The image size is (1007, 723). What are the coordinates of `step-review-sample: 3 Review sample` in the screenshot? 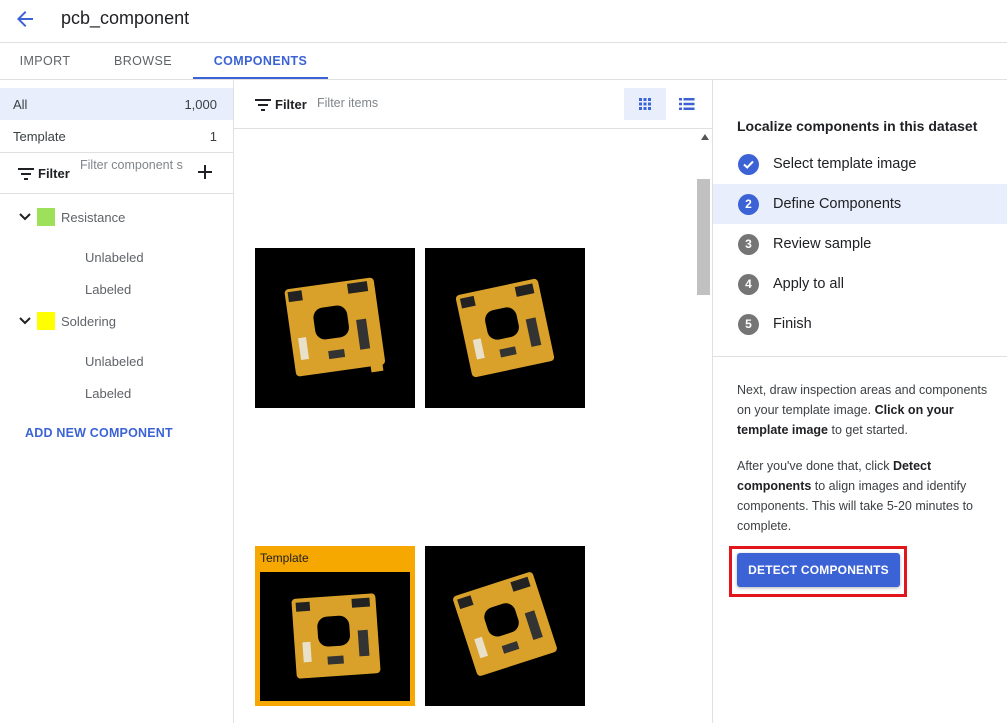 It's located at (860, 244).